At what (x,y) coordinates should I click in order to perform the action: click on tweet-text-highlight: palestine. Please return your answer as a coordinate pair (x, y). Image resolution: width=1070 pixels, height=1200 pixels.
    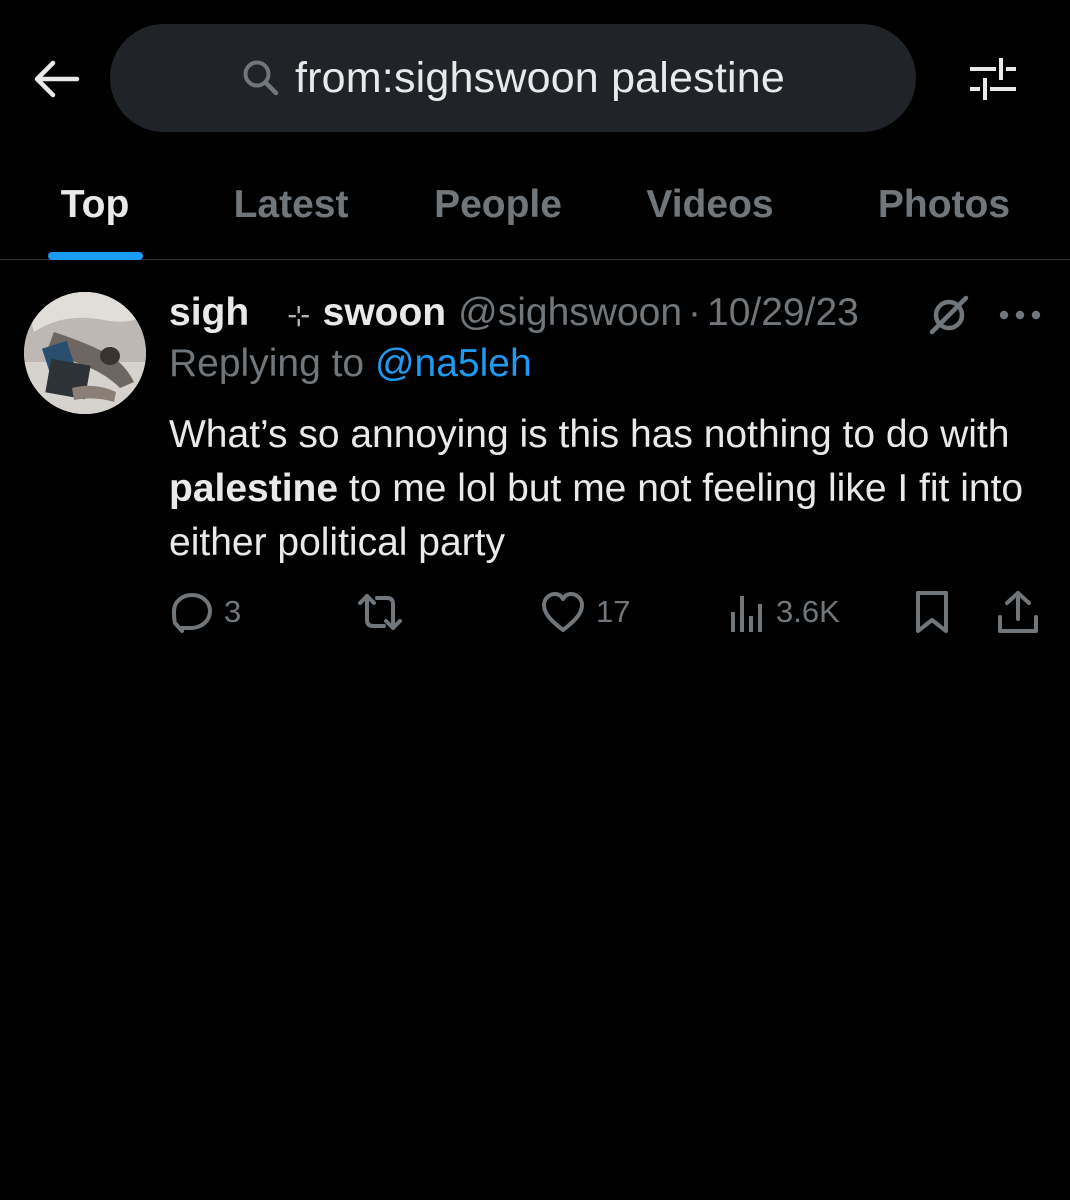
    Looking at the image, I should click on (254, 488).